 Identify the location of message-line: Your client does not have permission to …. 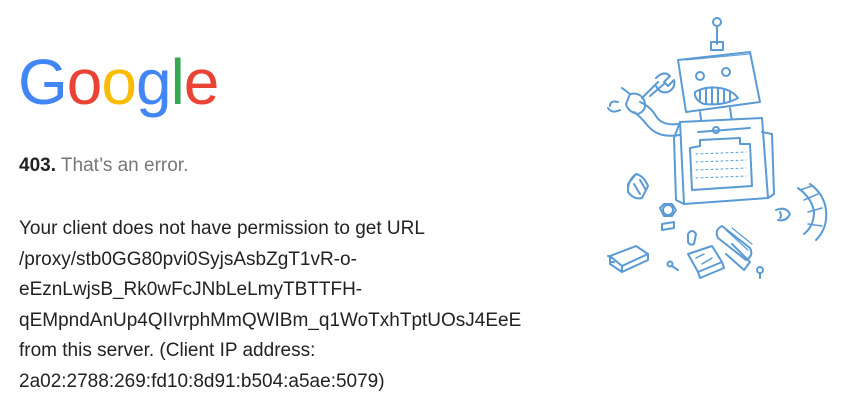
(222, 228).